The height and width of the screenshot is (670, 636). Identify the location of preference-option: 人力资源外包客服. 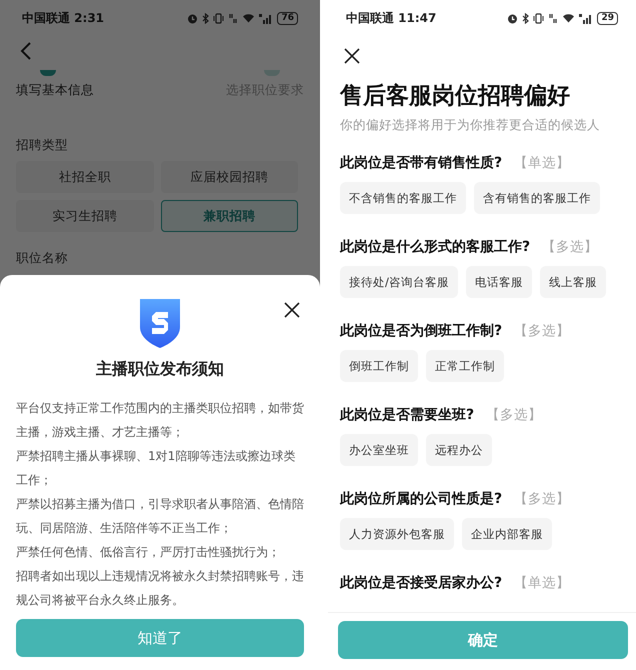
(397, 534).